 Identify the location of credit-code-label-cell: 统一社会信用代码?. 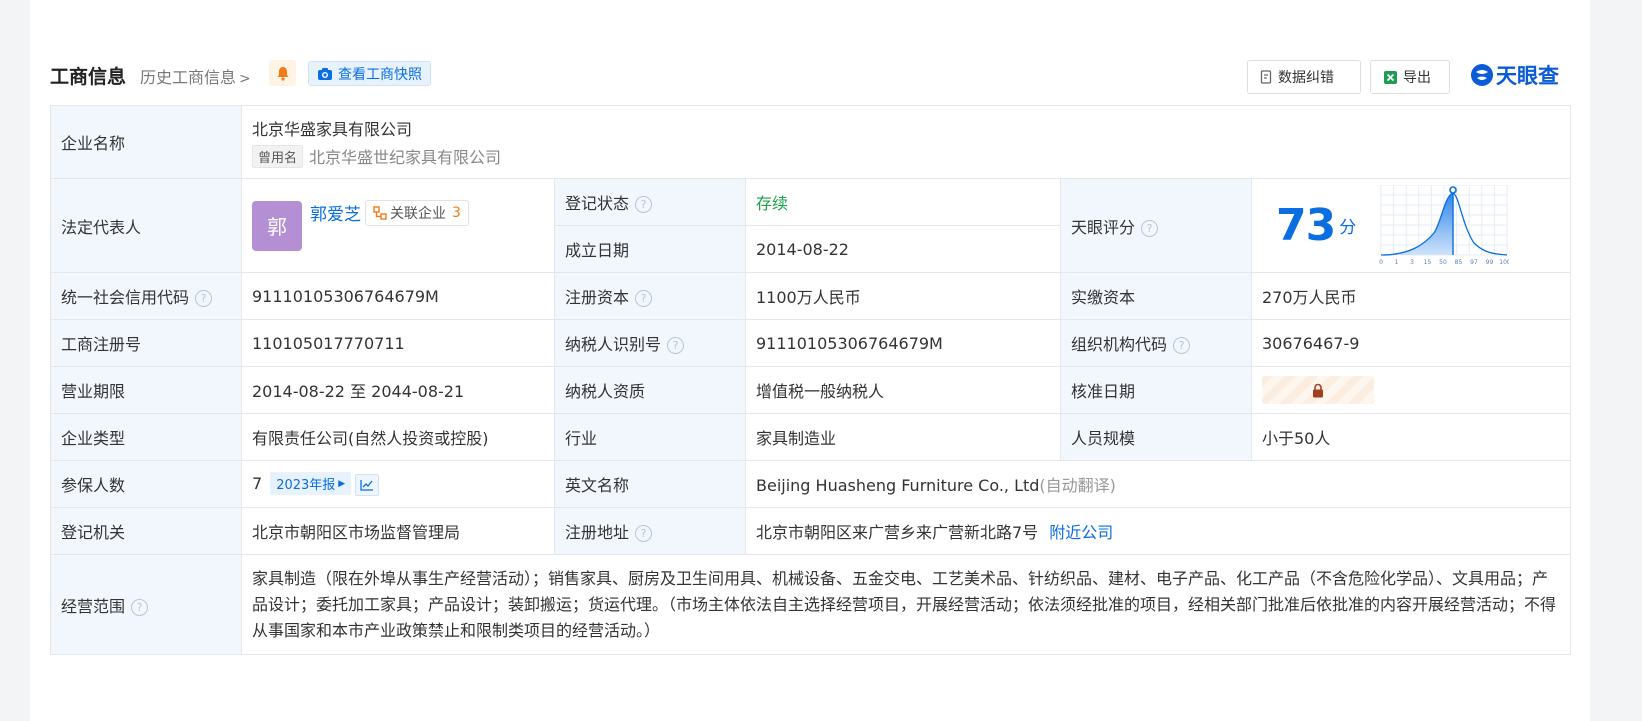
(146, 296).